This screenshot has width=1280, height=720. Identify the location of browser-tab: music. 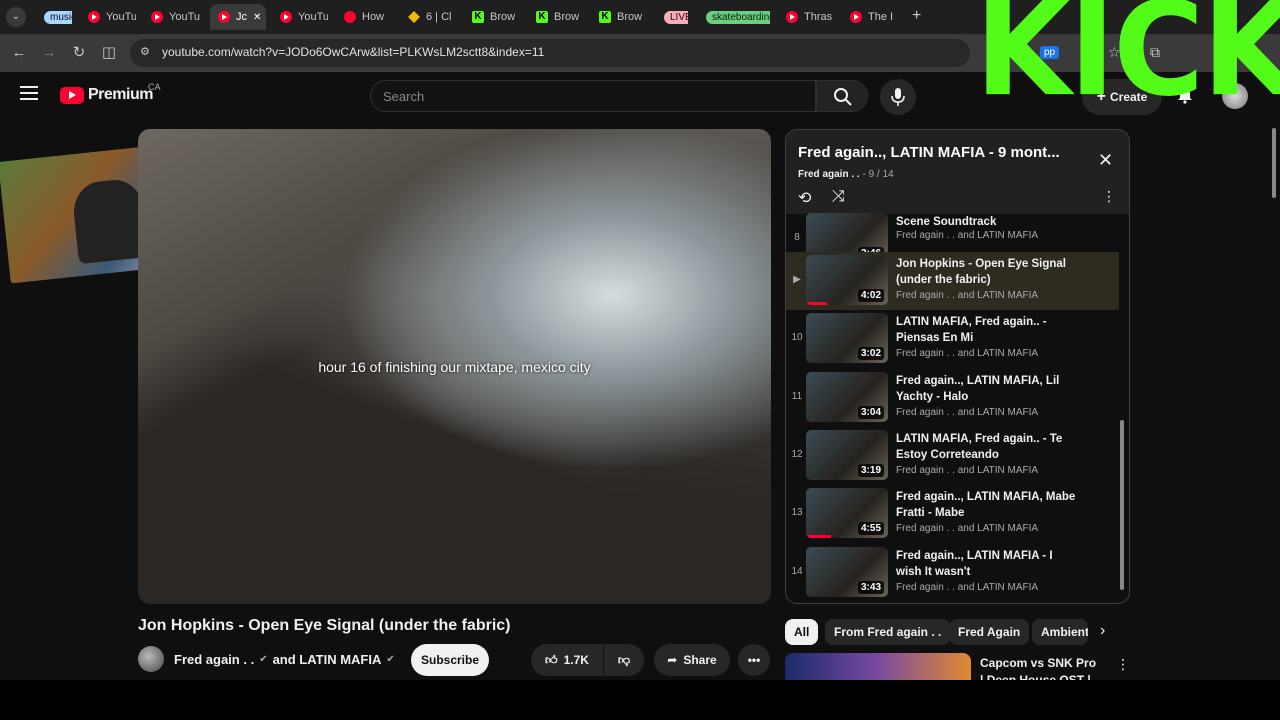
(54, 17).